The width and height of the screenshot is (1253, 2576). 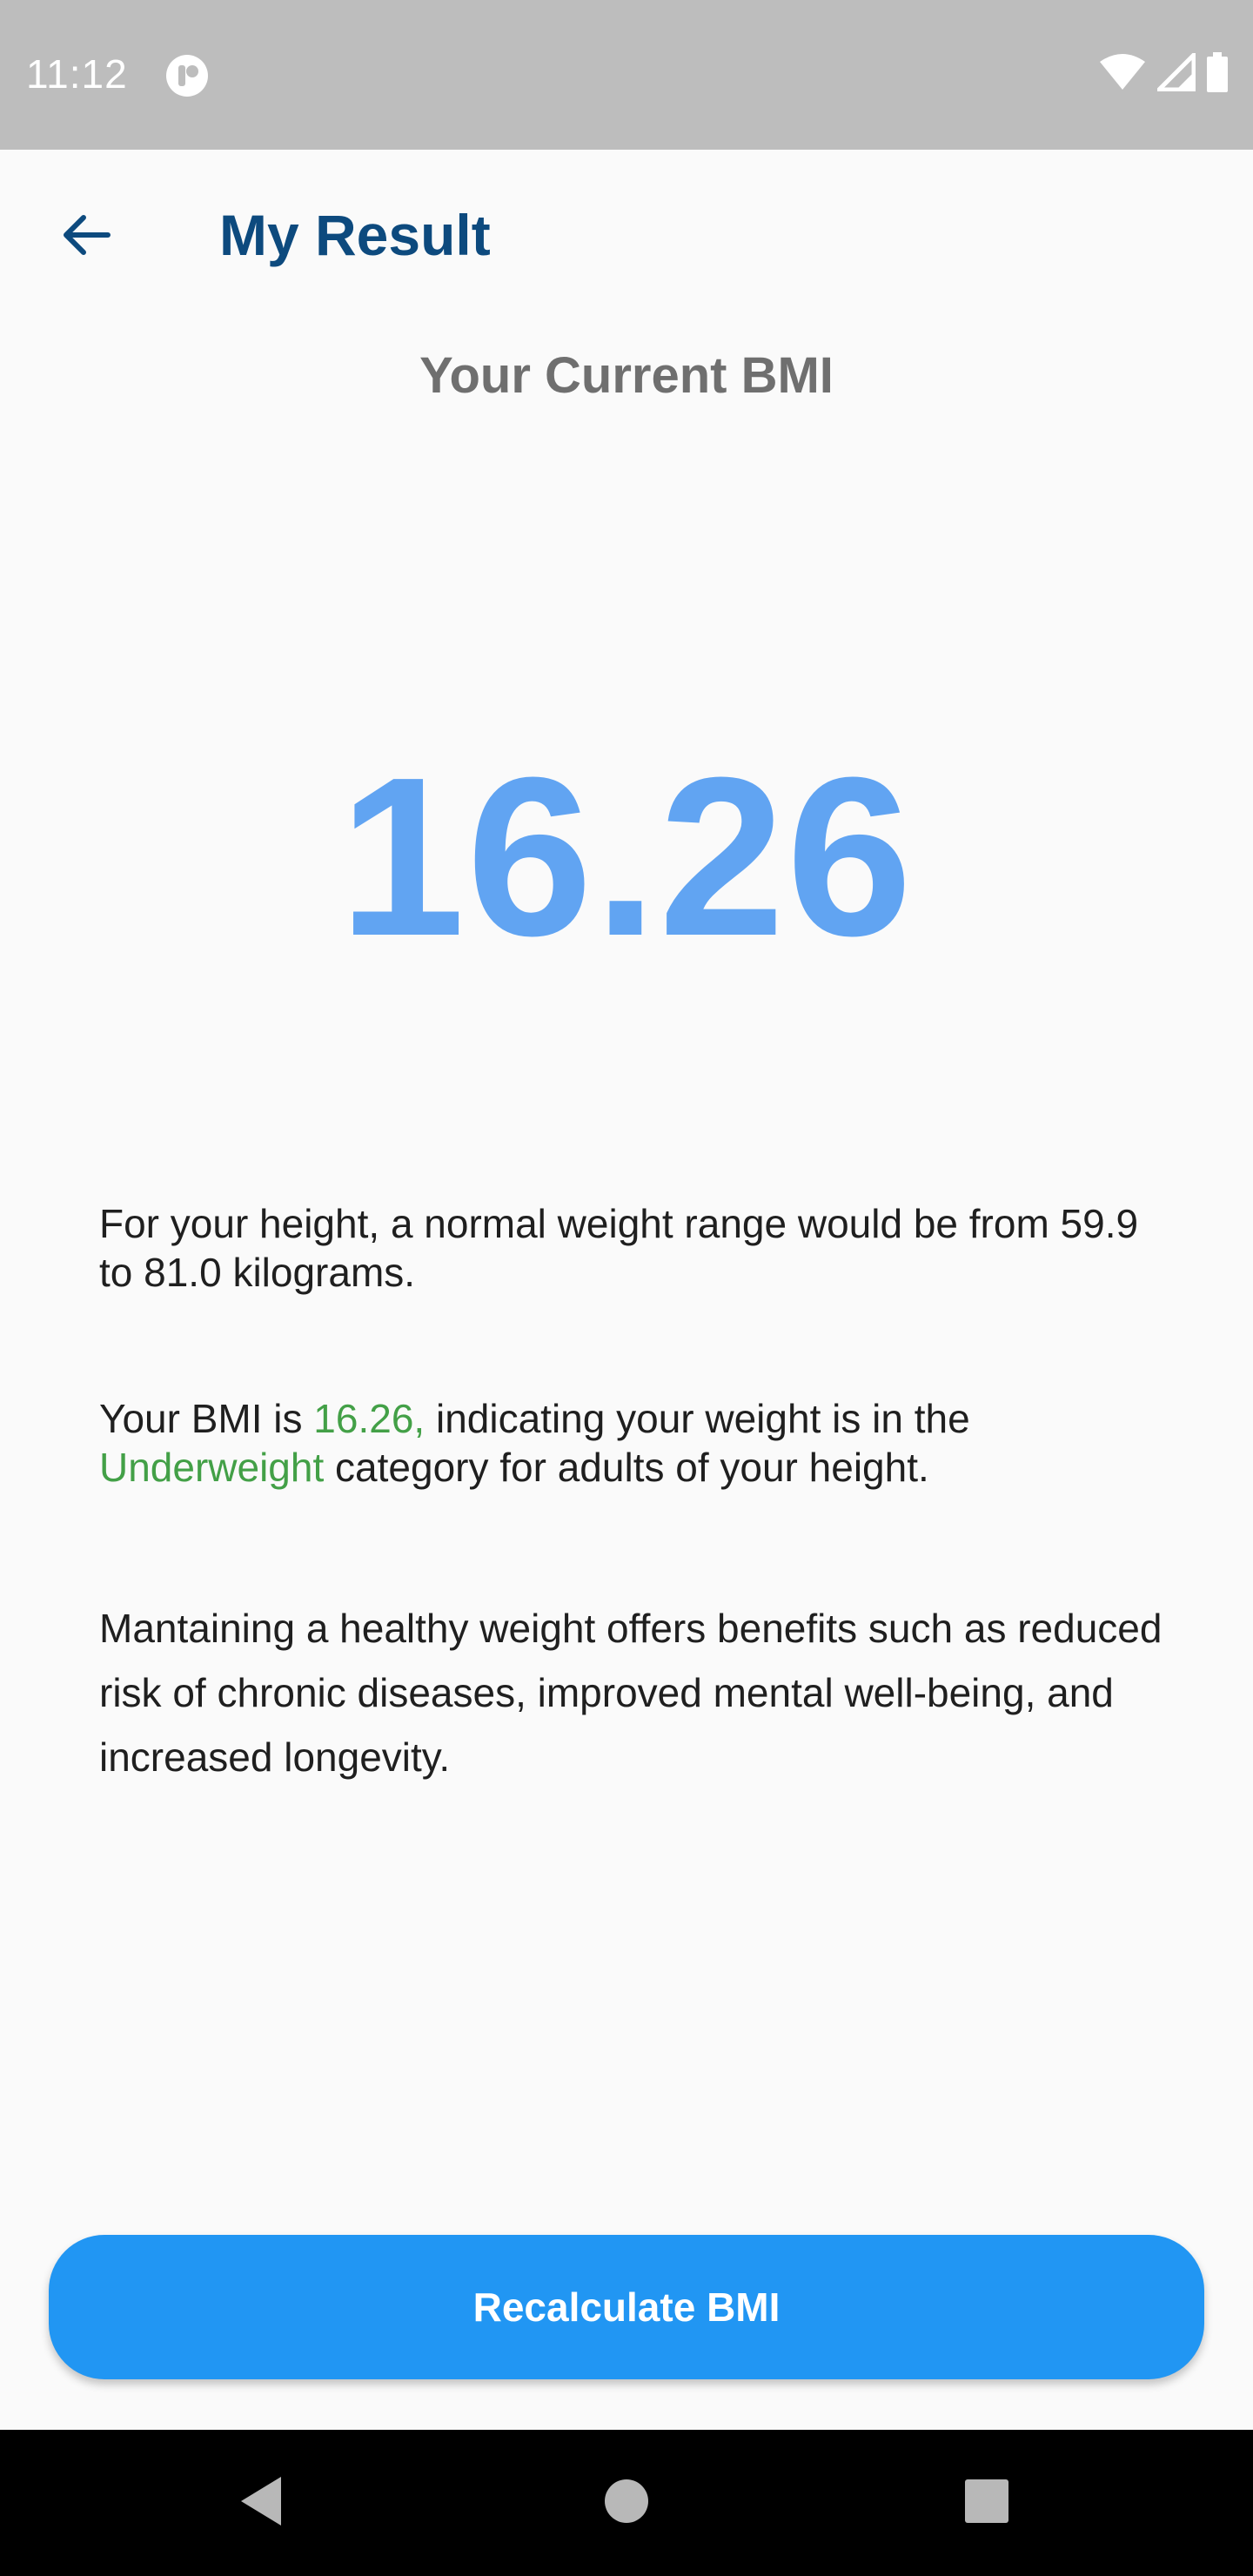 What do you see at coordinates (626, 376) in the screenshot?
I see `bmi-heading: Your Current BMI` at bounding box center [626, 376].